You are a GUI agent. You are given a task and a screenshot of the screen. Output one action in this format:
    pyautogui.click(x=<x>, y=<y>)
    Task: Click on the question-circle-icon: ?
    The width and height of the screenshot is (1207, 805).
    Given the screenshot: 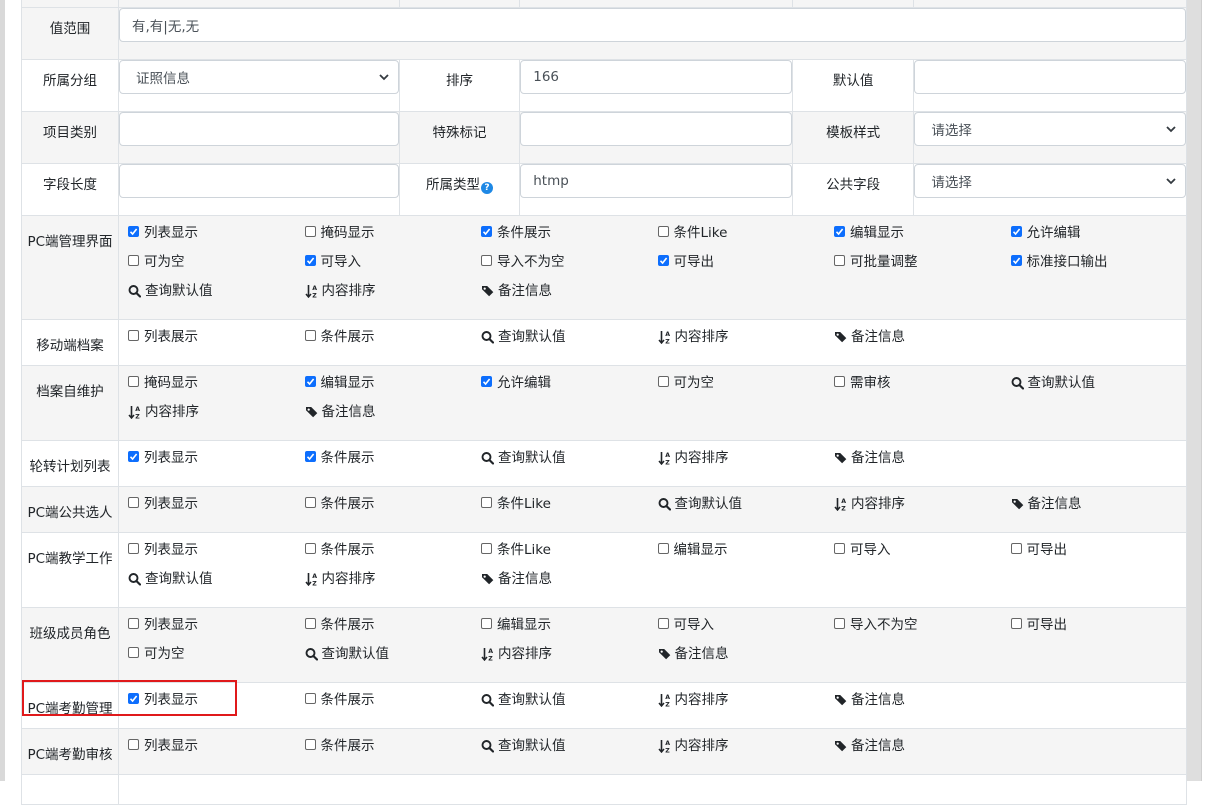 What is the action you would take?
    pyautogui.click(x=487, y=188)
    